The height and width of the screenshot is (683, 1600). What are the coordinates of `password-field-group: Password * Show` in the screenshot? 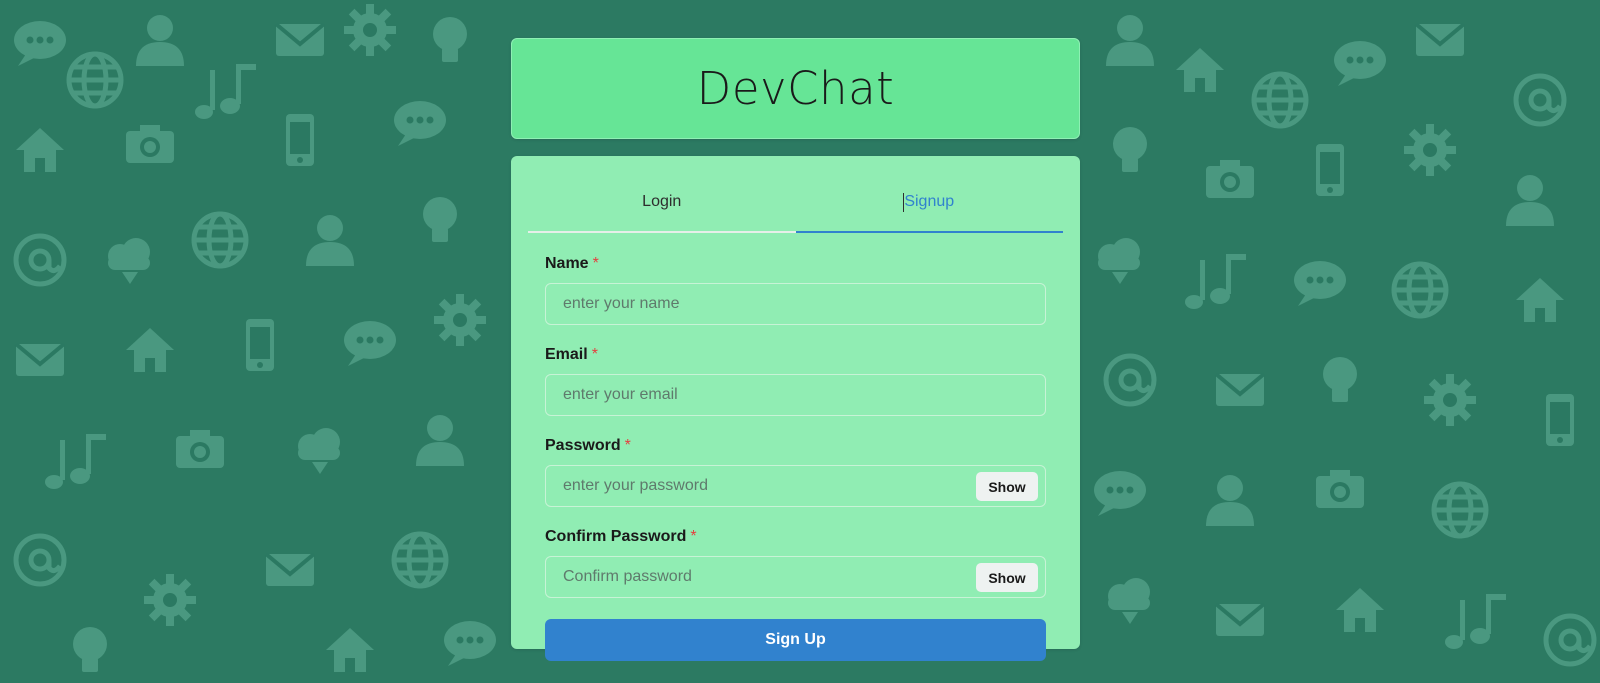 It's located at (795, 472).